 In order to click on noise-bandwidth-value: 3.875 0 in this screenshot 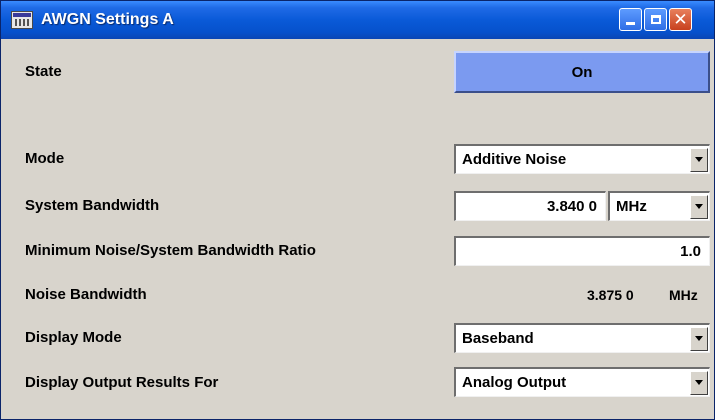, I will do `click(610, 295)`.